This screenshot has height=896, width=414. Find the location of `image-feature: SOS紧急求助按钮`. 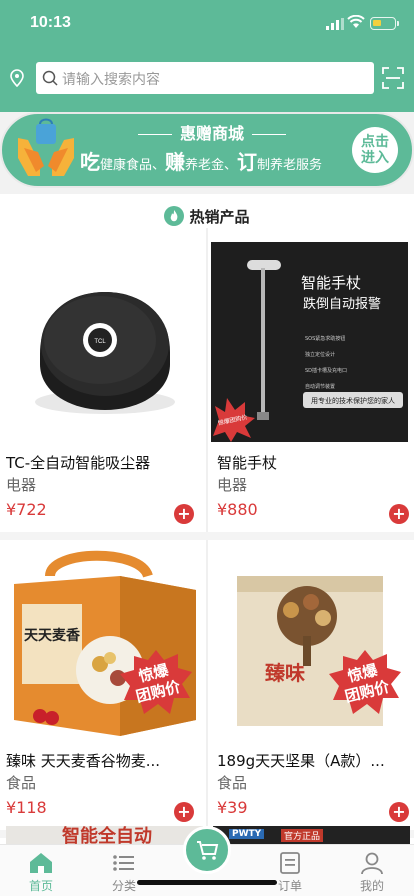

image-feature: SOS紧急求助按钮 is located at coordinates (325, 338).